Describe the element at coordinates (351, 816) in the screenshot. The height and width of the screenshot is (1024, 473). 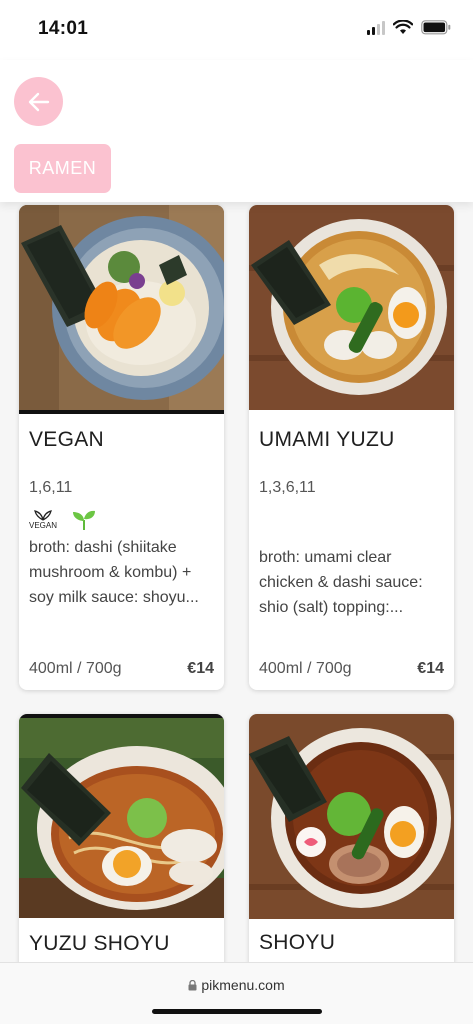
I see `shoyu-ramen-photo` at that location.